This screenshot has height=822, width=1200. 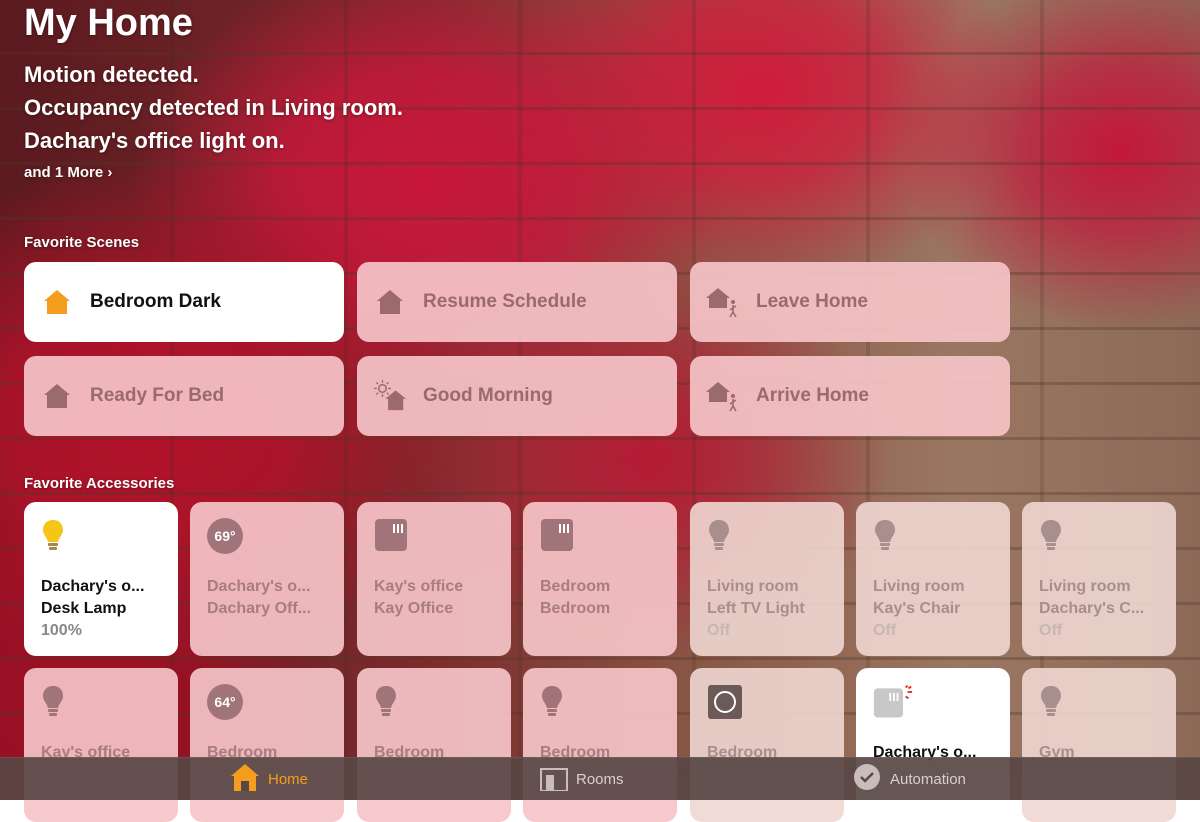 I want to click on tab-automation: Automation, so click(x=909, y=779).